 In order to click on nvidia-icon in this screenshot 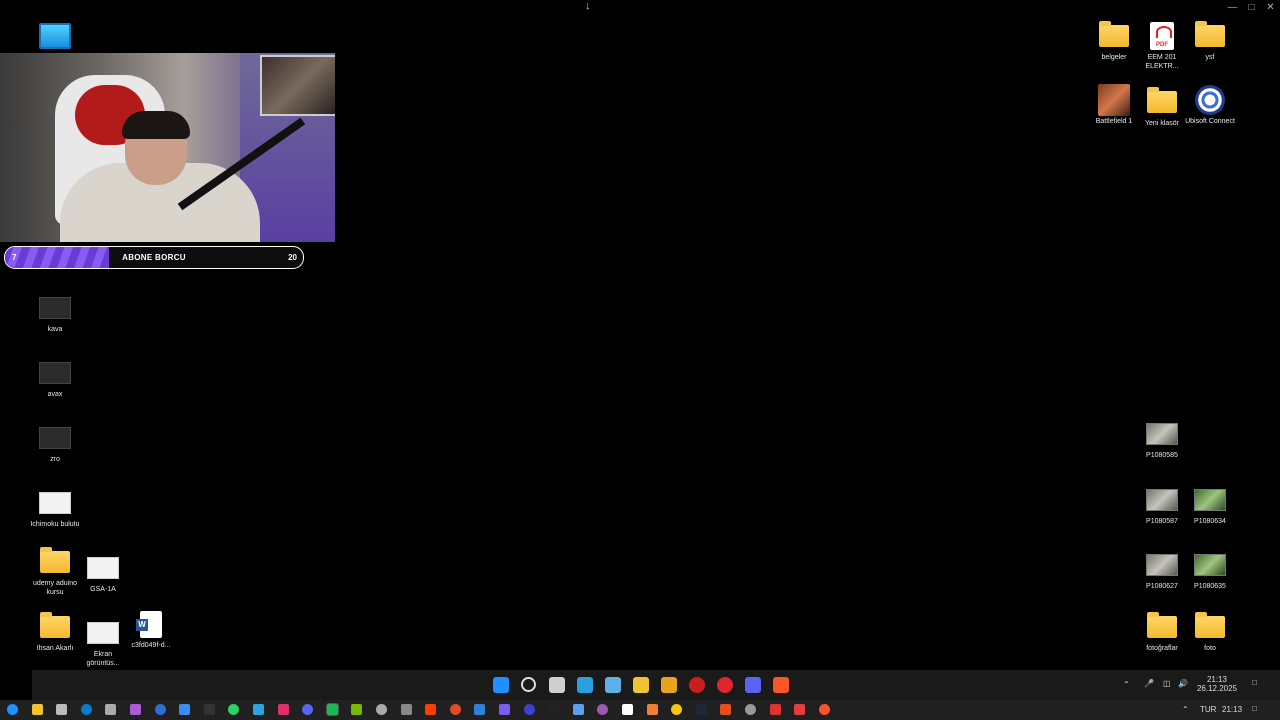, I will do `click(357, 709)`.